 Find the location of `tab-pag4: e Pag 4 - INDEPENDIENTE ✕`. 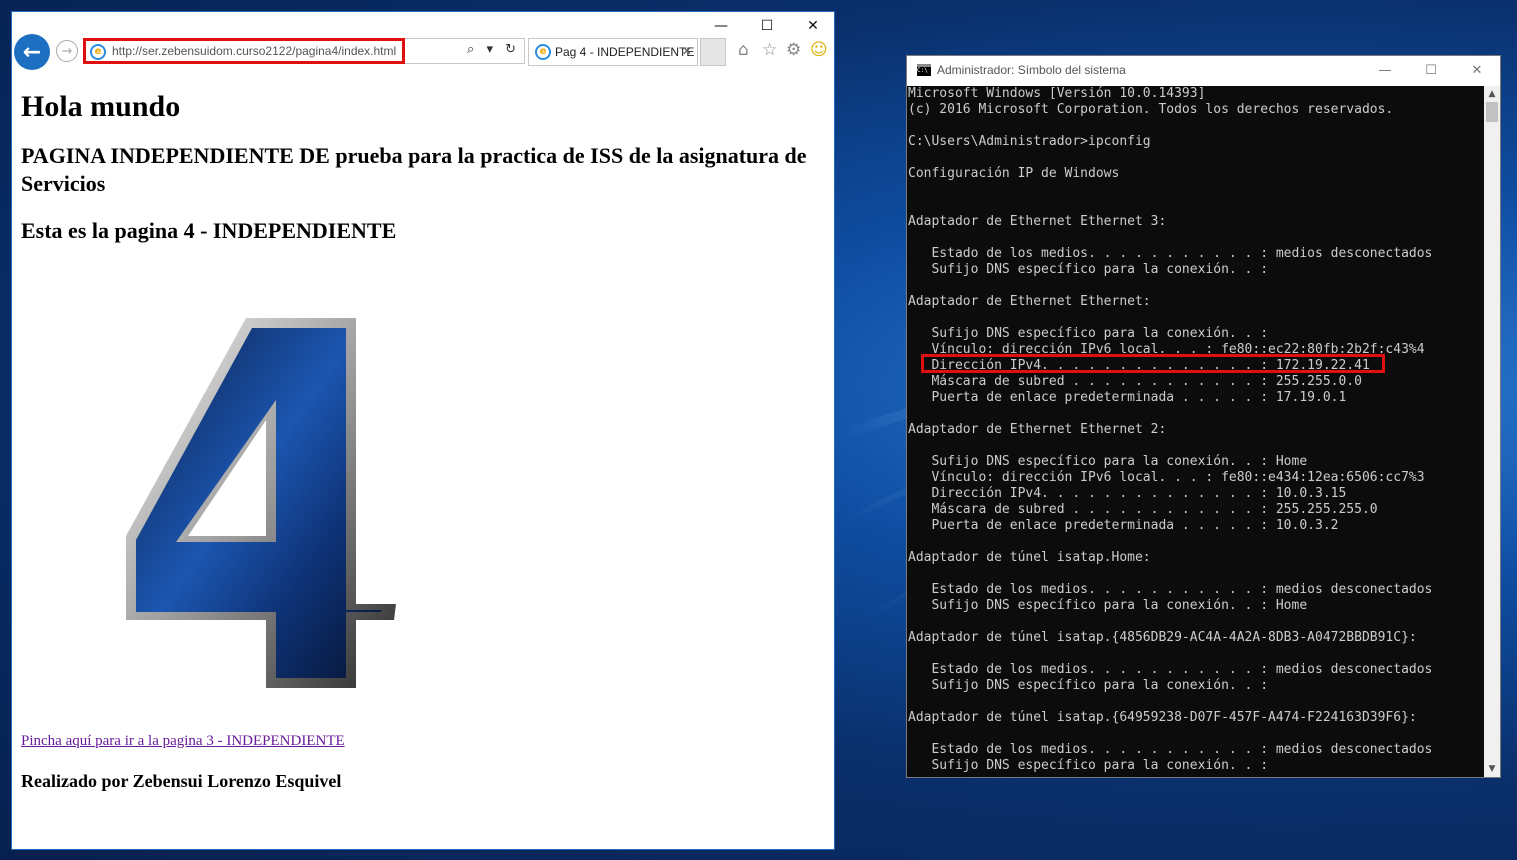

tab-pag4: e Pag 4 - INDEPENDIENTE ✕ is located at coordinates (613, 52).